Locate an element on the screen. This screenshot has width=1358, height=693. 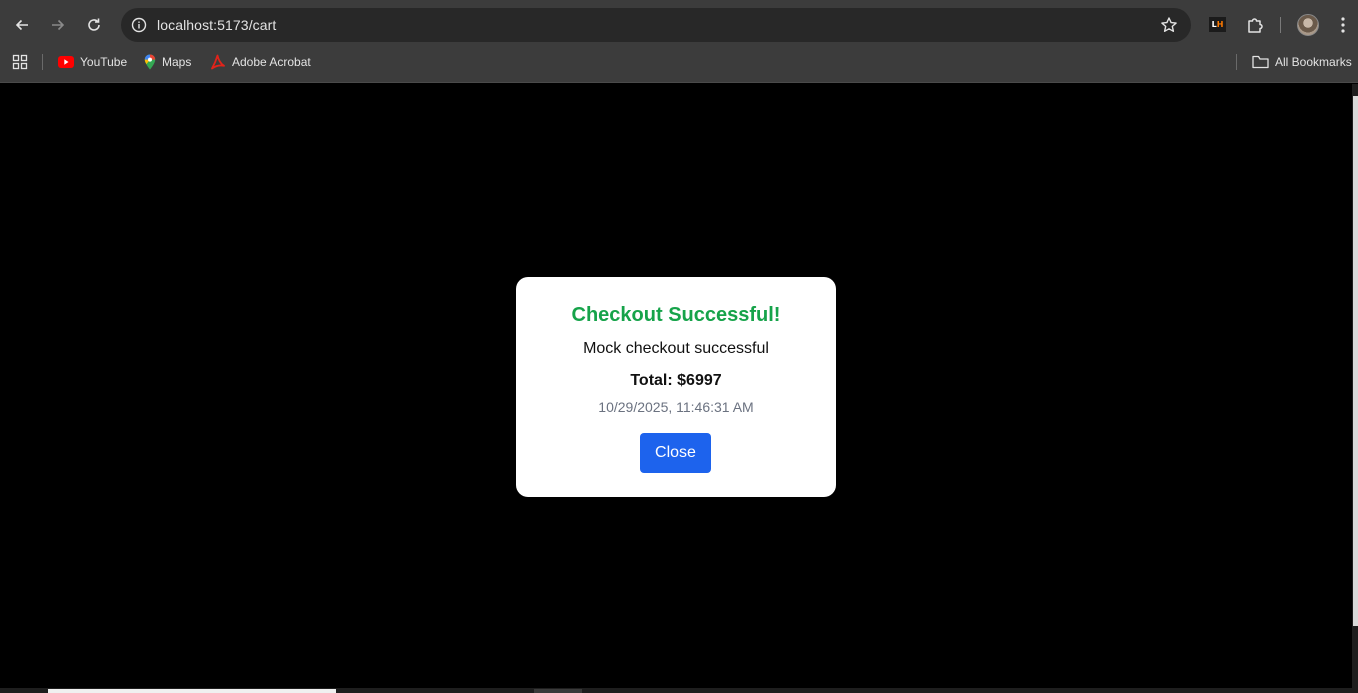
browser-toolbar: localhost:5173/cart LH is located at coordinates (679, 25).